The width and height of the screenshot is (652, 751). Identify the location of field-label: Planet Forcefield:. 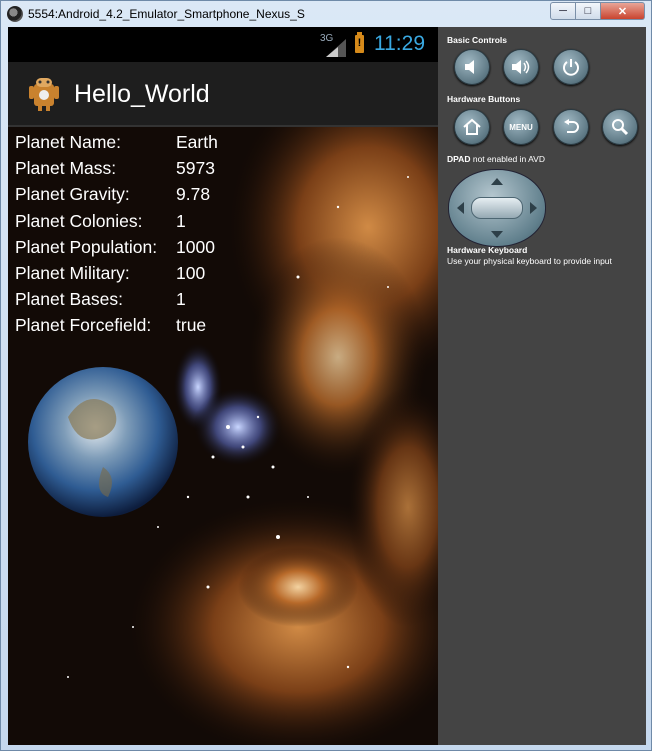
(83, 325).